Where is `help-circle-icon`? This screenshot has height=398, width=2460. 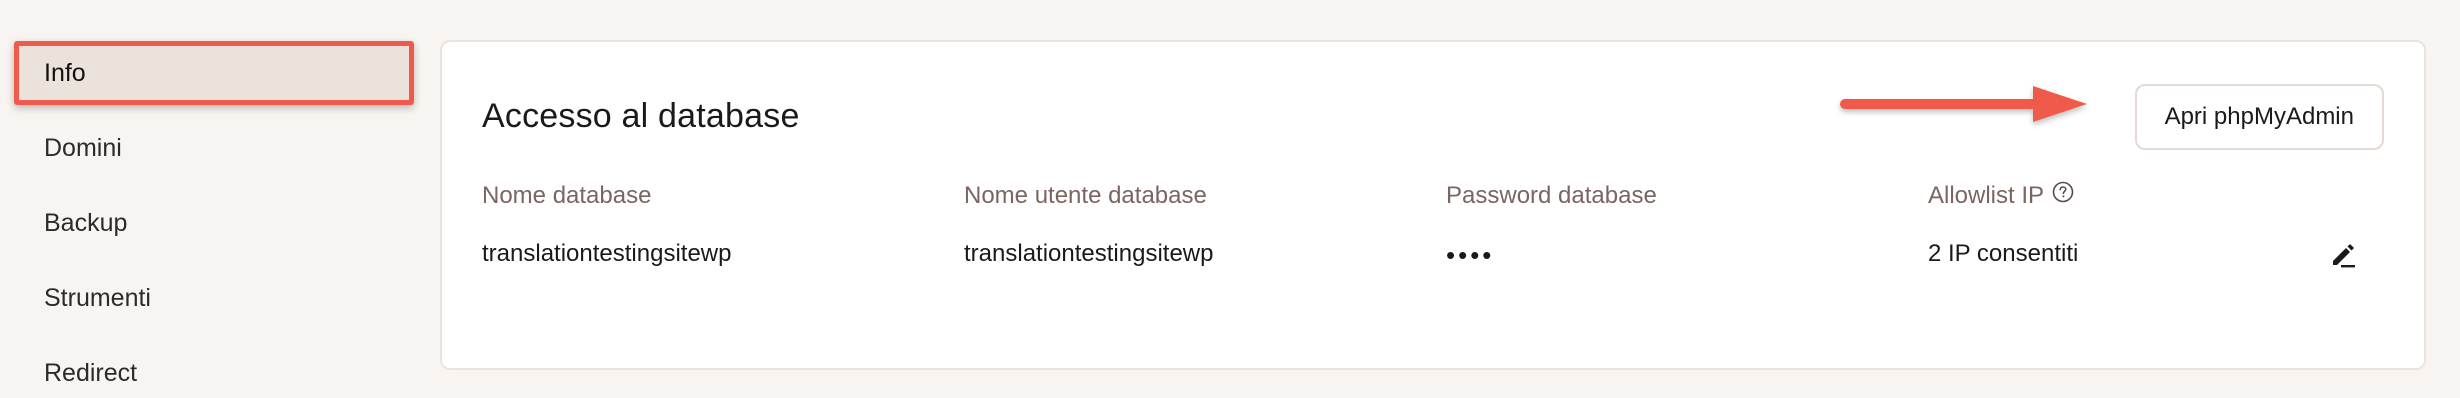
help-circle-icon is located at coordinates (2063, 192).